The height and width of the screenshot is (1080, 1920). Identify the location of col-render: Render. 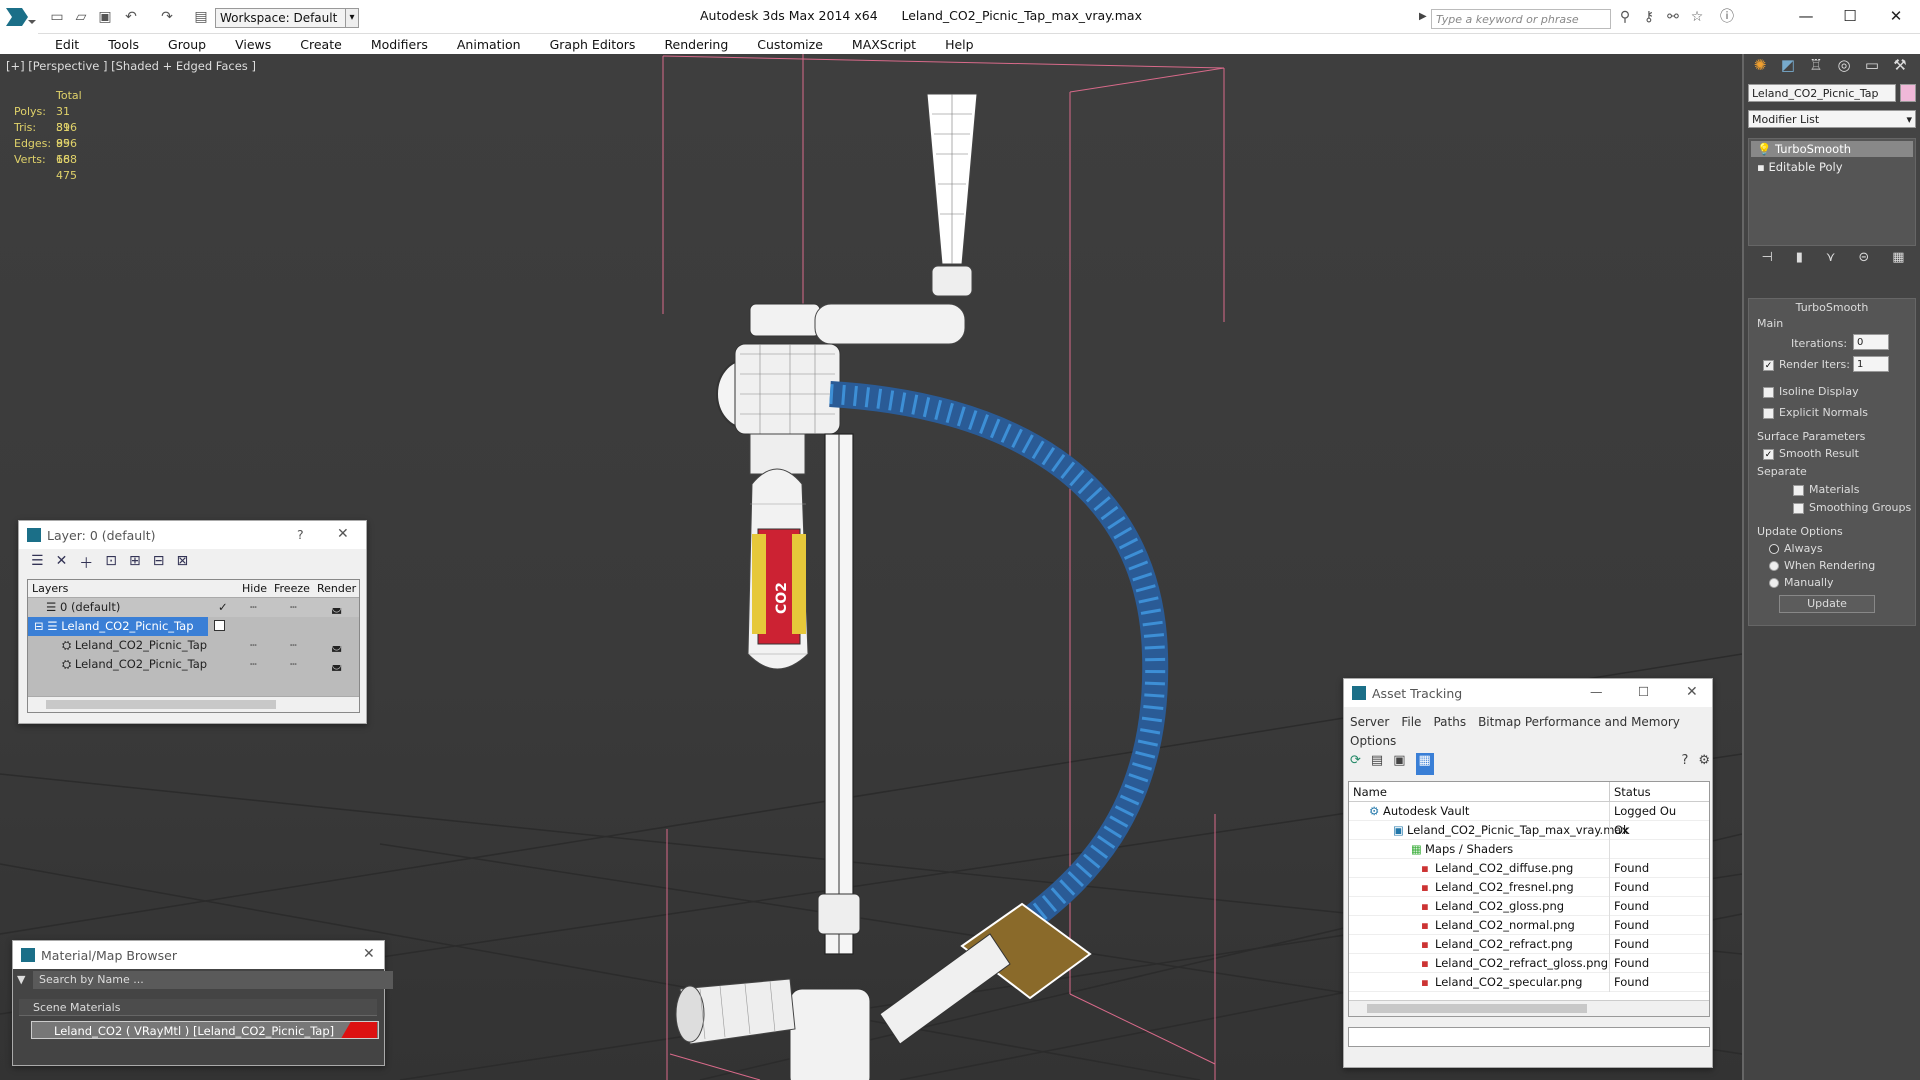
(336, 589).